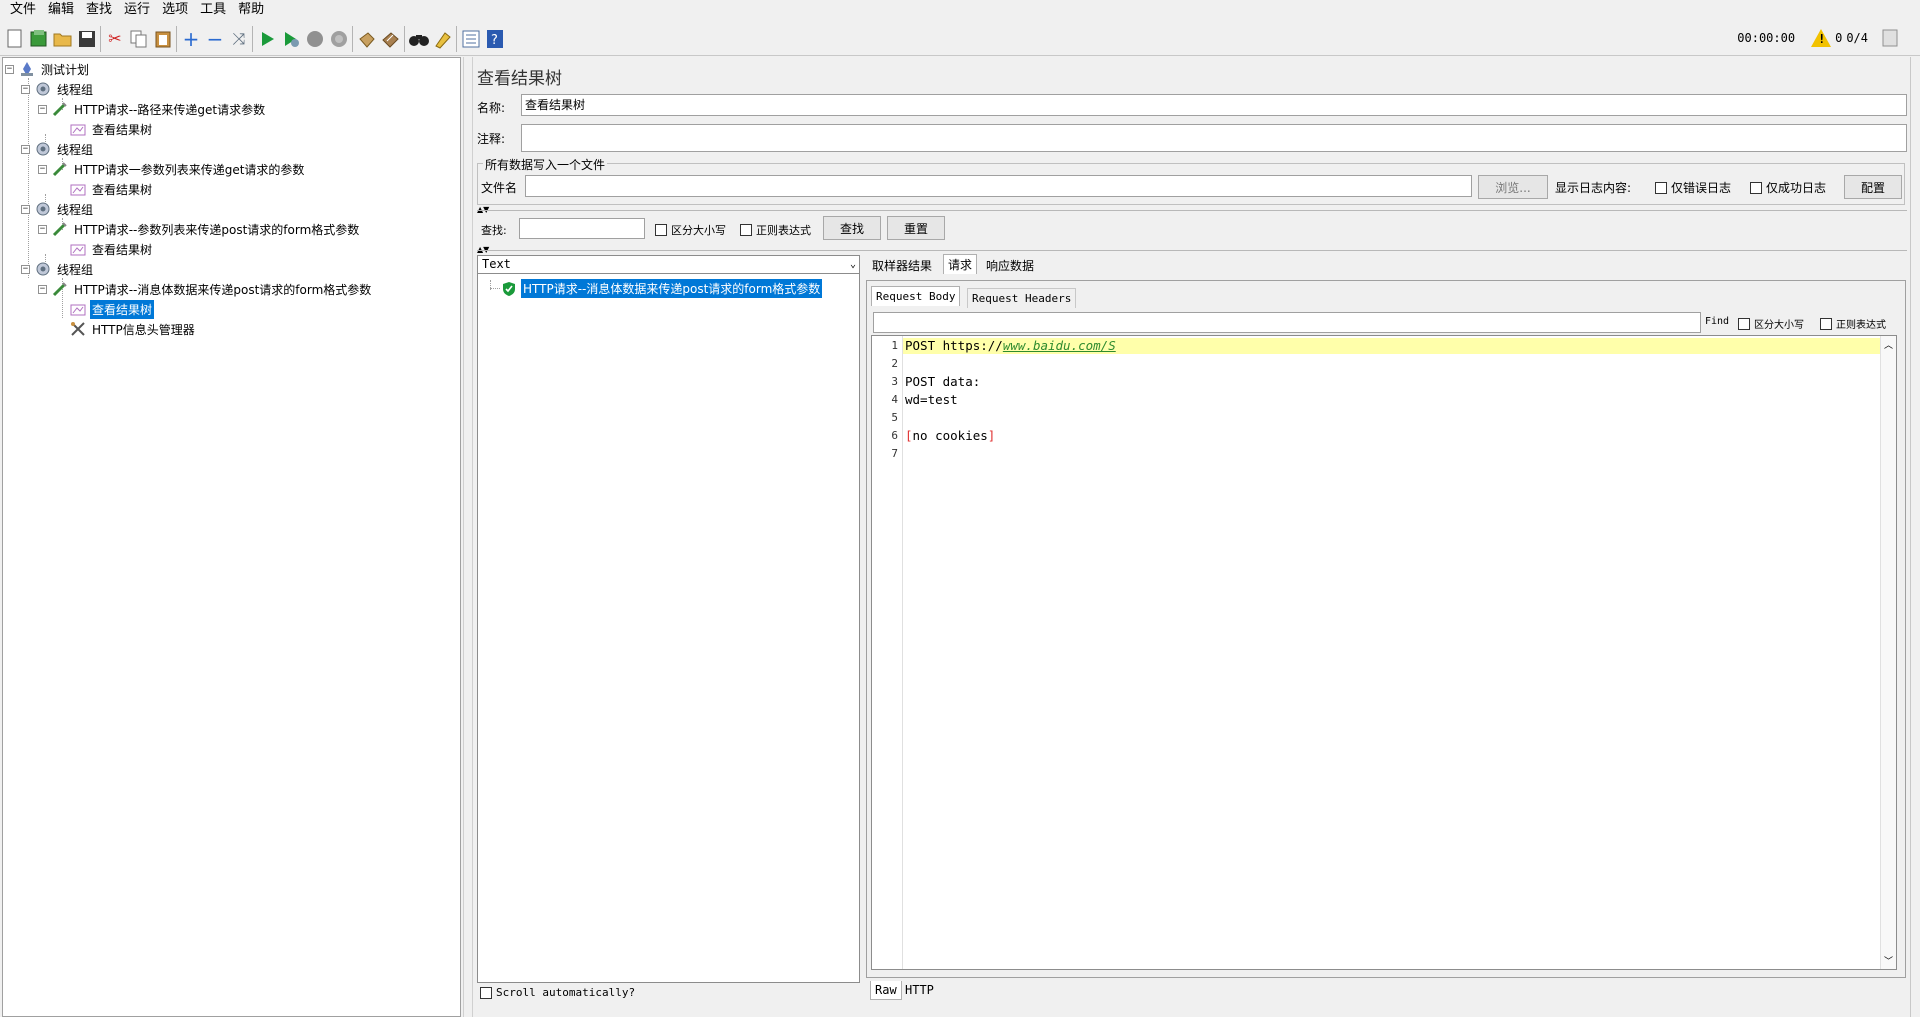  I want to click on tree-node-http-sampler: − HTTP请求一参数列表来传递get请求的参数, so click(172, 169).